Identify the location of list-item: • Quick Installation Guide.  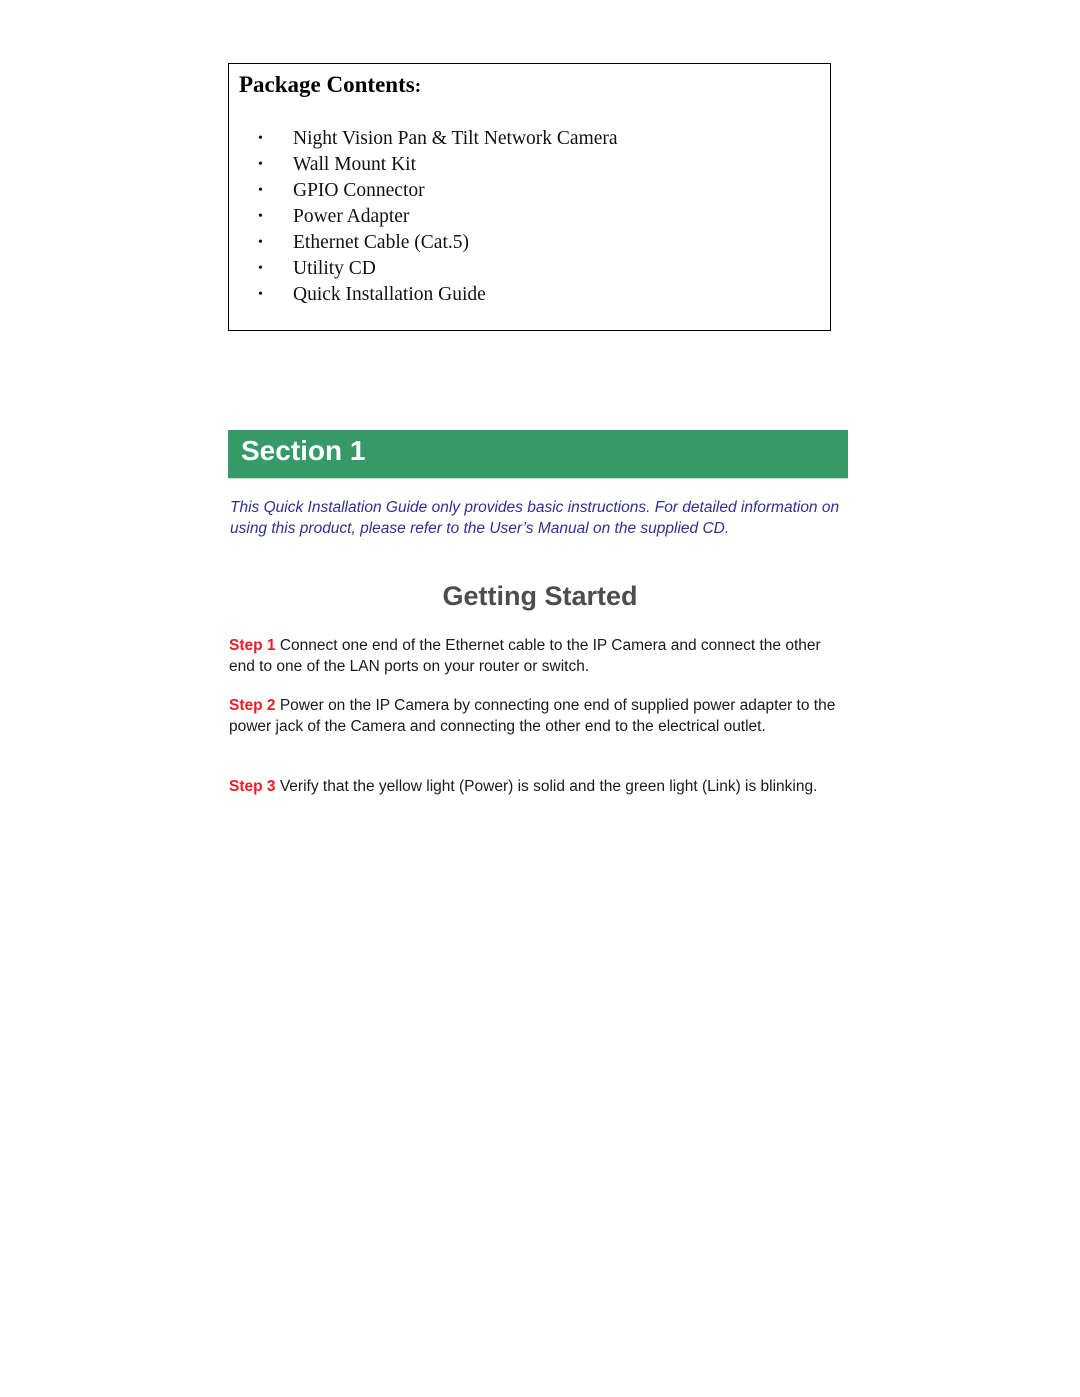
(423, 295).